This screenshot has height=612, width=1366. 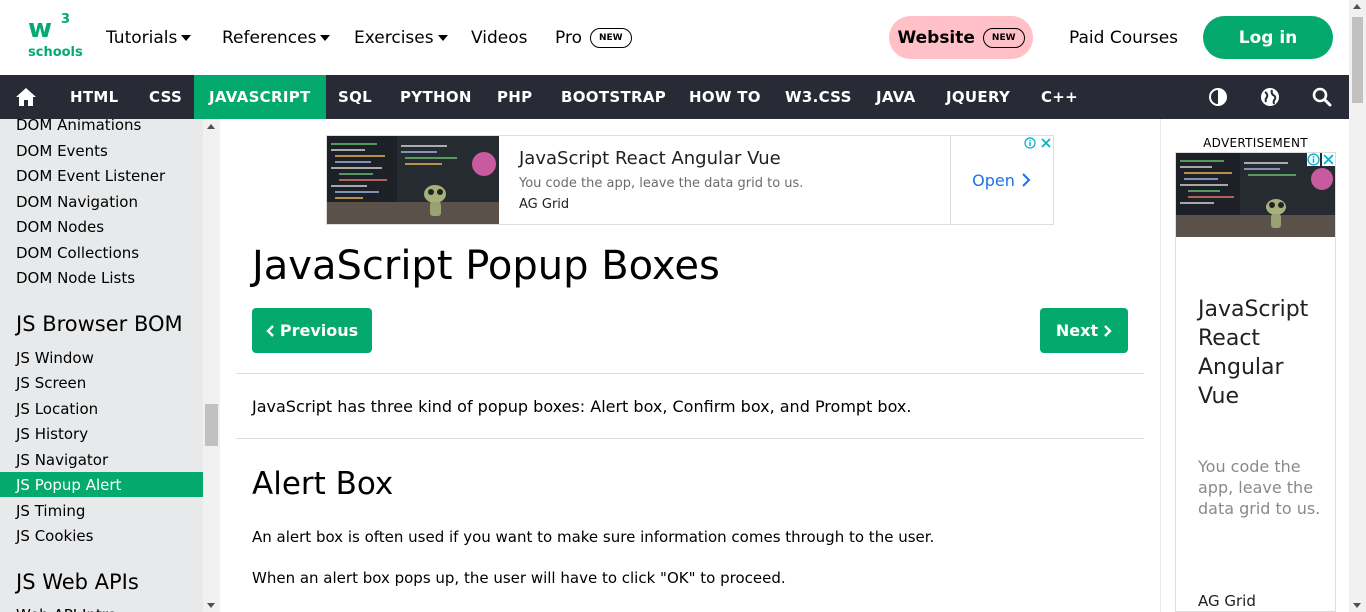 I want to click on nav-cpp: C++, so click(x=1059, y=97).